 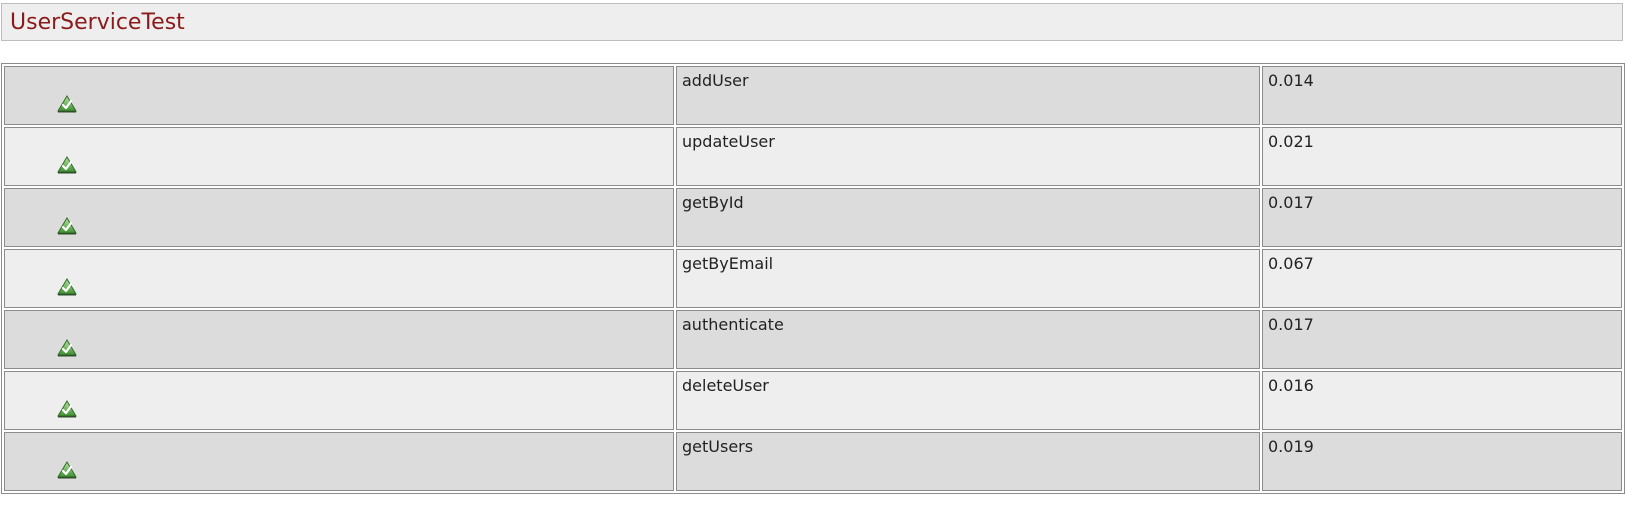 I want to click on test-time: 0.014, so click(x=1291, y=80).